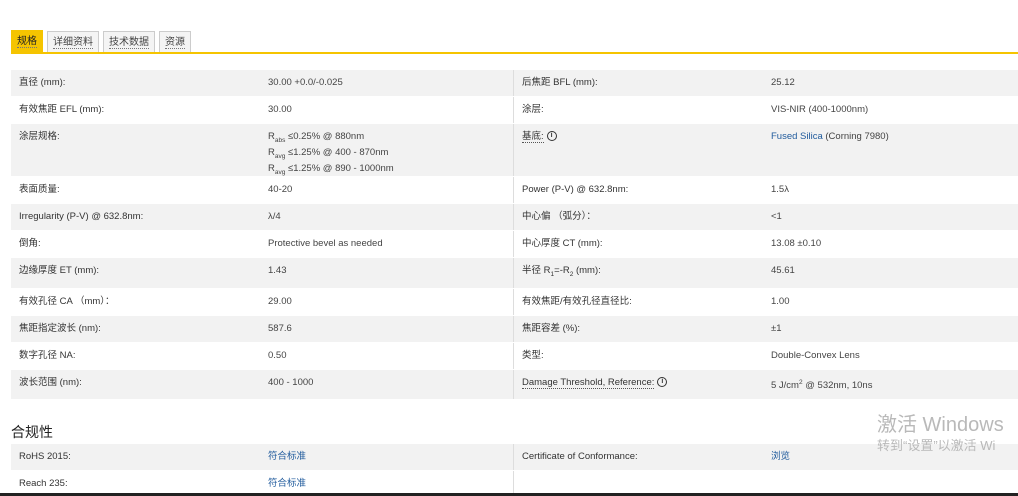  What do you see at coordinates (822, 385) in the screenshot?
I see `spec-value: 5 J/cm2 @ 532nm, 10ns` at bounding box center [822, 385].